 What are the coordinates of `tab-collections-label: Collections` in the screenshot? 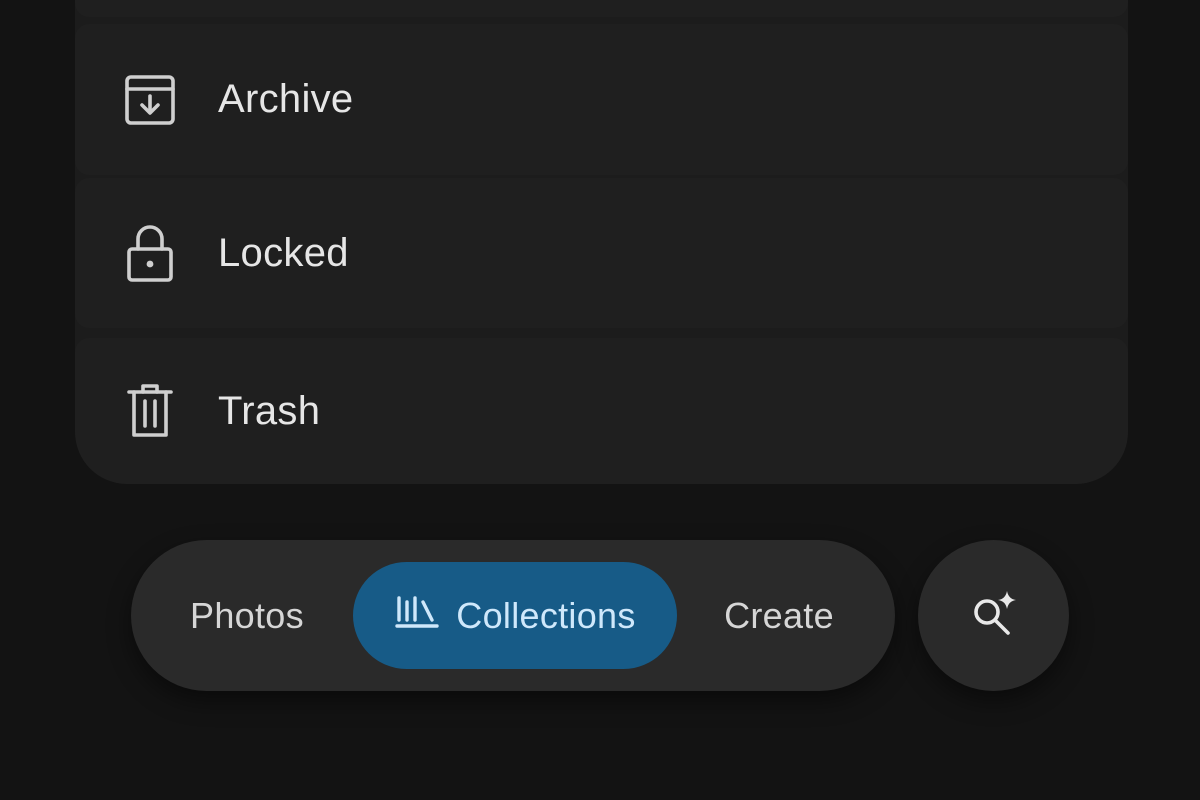 It's located at (546, 615).